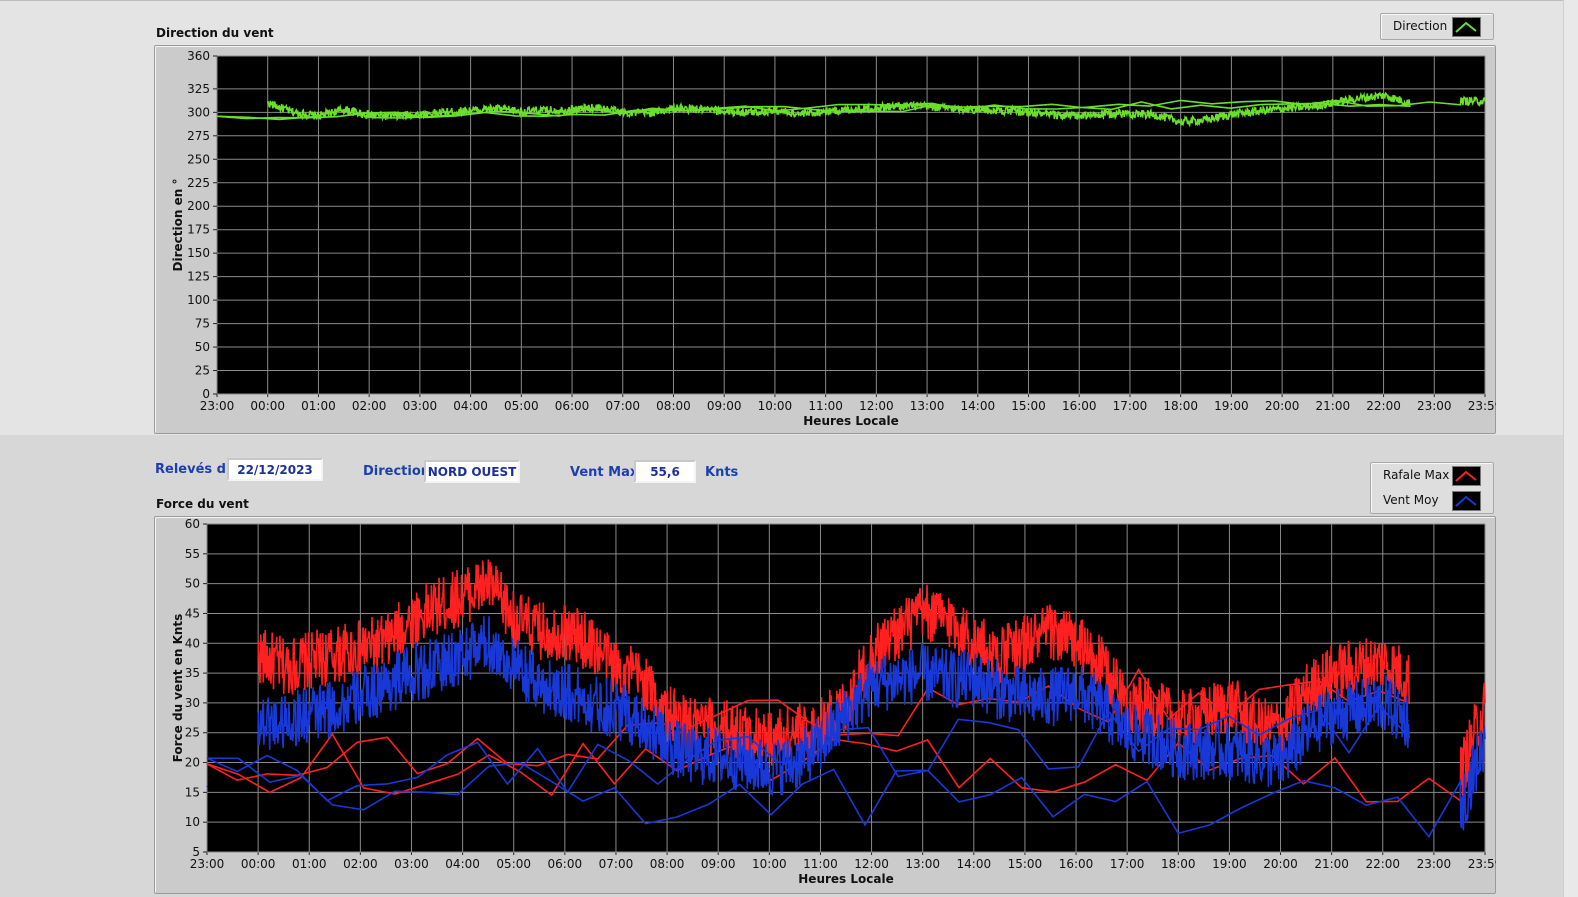 The width and height of the screenshot is (1578, 897). I want to click on x-tick-label: 23:59, so click(1482, 864).